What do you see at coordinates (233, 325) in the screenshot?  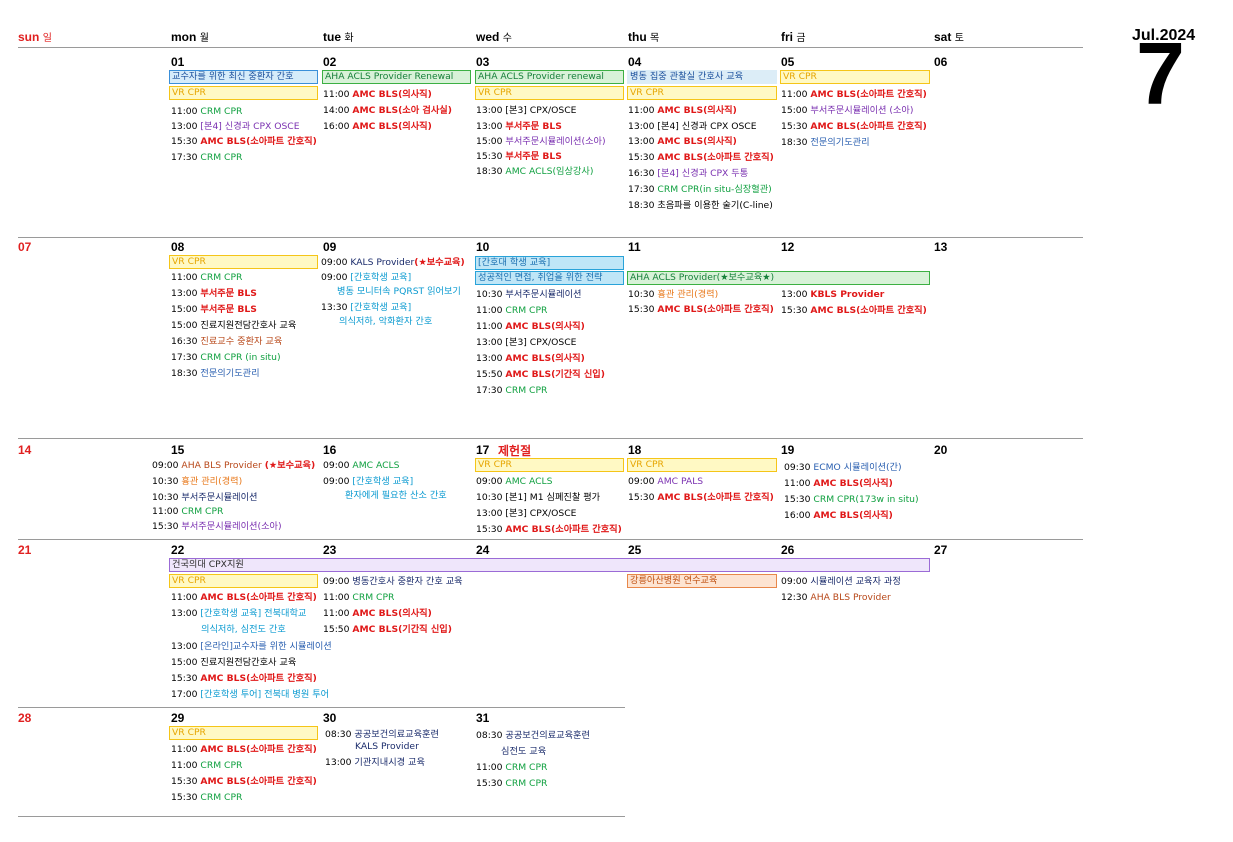 I see `event-item: 15:00 진료지원전담간호사 교육` at bounding box center [233, 325].